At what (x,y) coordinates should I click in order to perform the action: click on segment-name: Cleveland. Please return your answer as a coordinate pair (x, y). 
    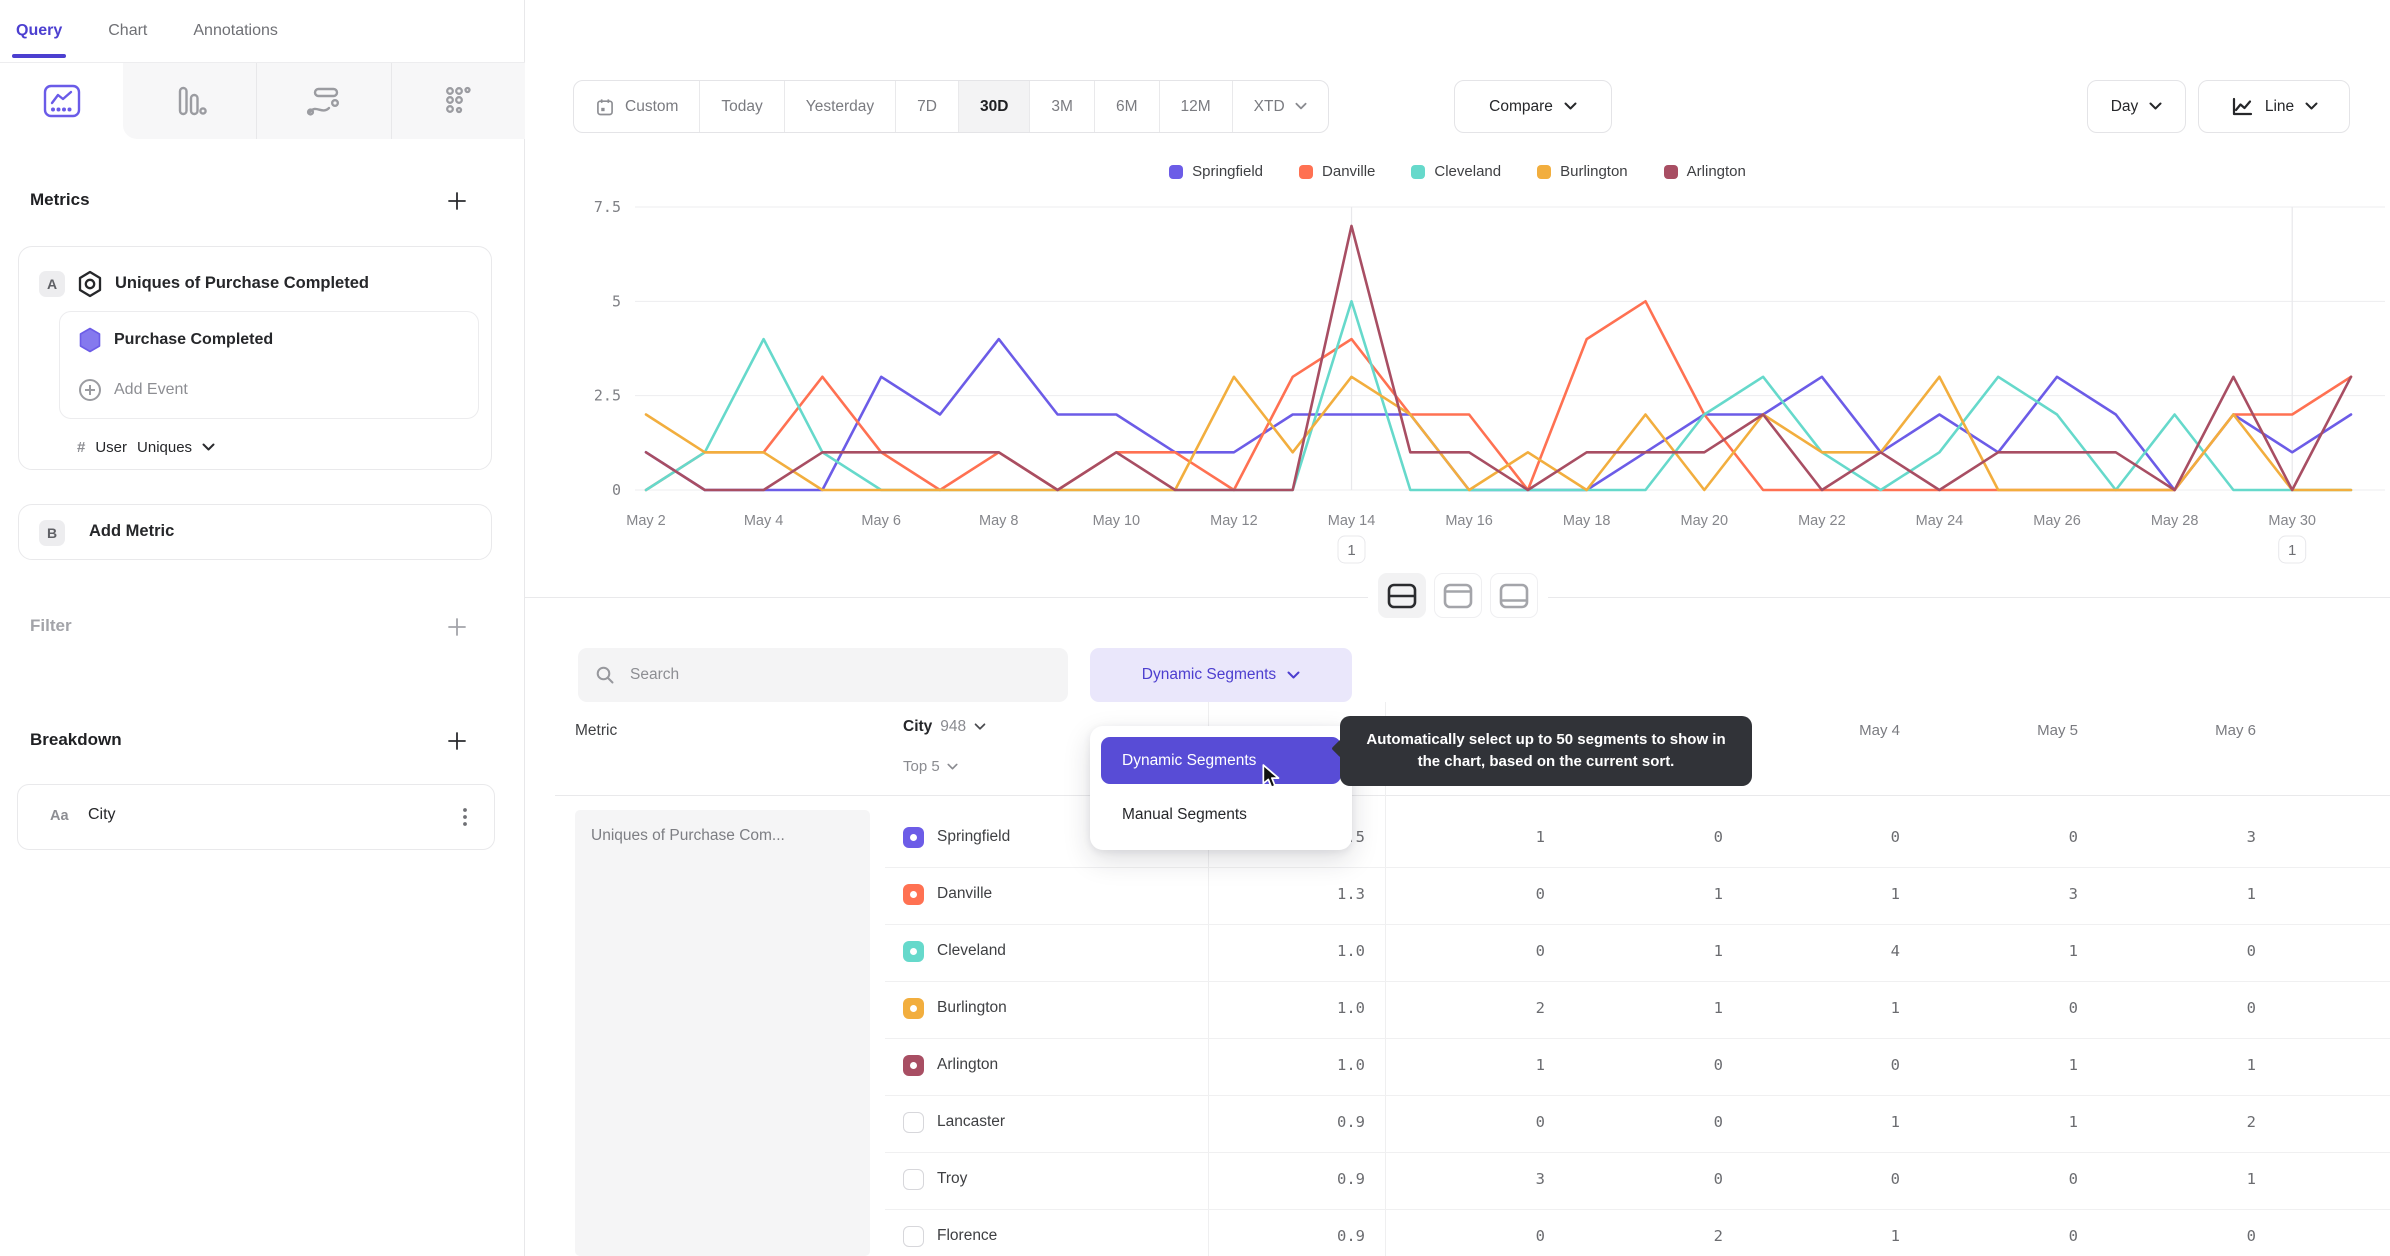
    Looking at the image, I should click on (971, 951).